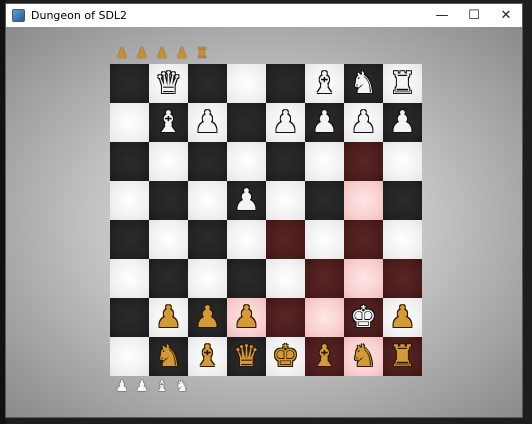 The height and width of the screenshot is (424, 532). What do you see at coordinates (129, 278) in the screenshot?
I see `square-a3` at bounding box center [129, 278].